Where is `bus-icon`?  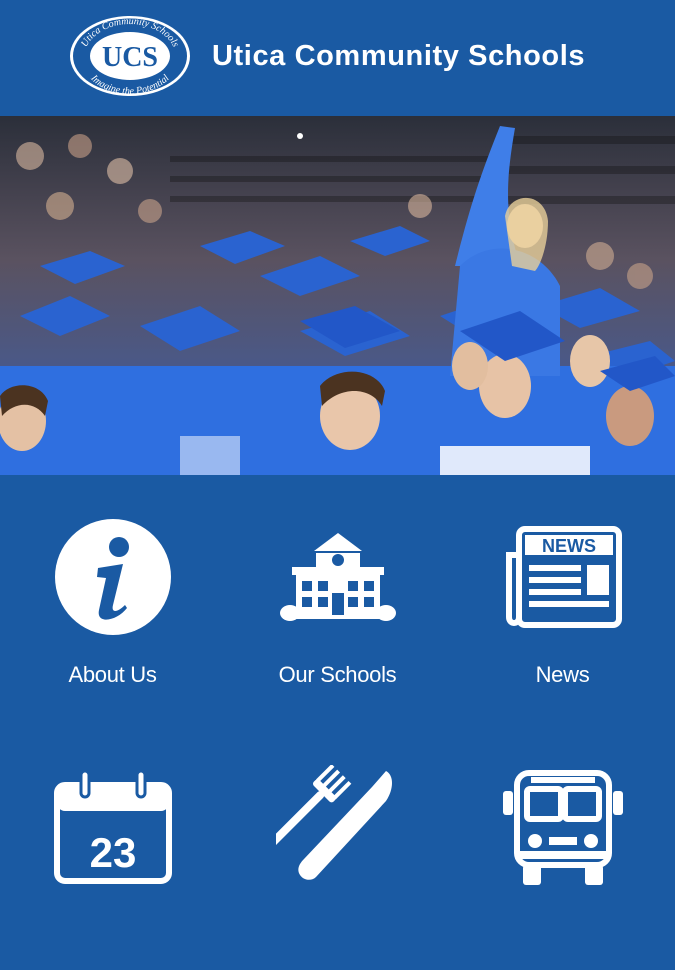
bus-icon is located at coordinates (563, 827).